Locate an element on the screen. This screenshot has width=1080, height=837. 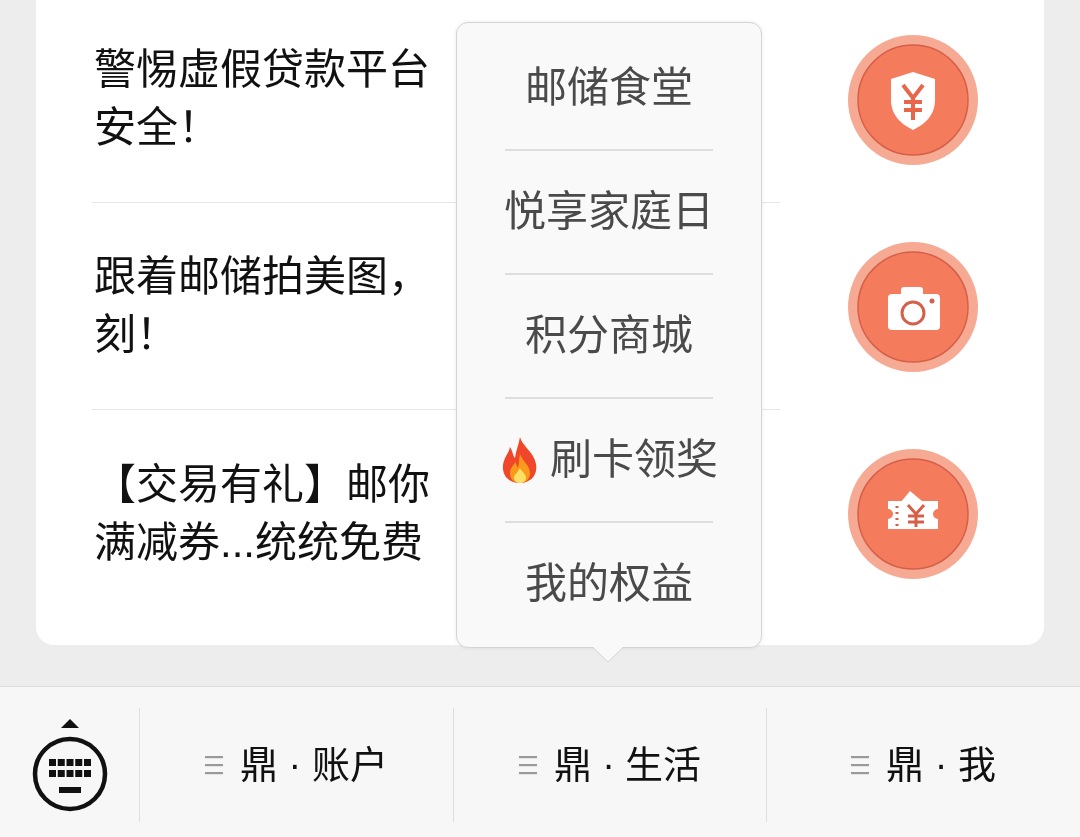
news-title: 【交易有礼】邮你 满减券...统统免费 is located at coordinates (262, 513).